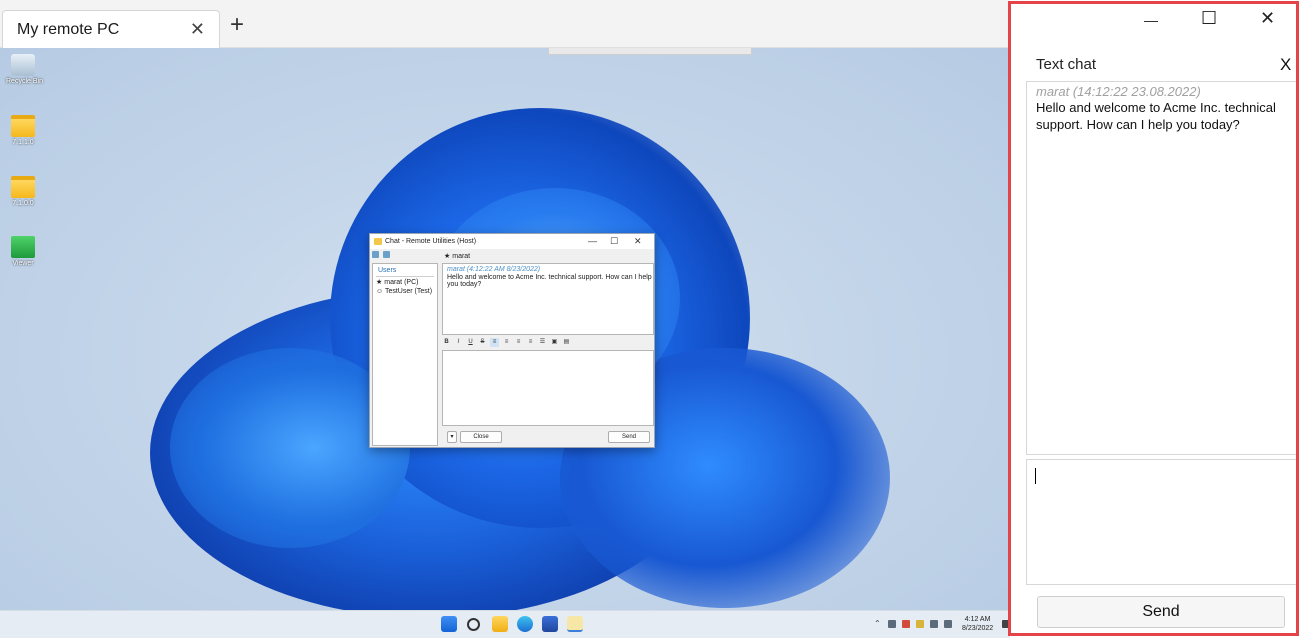 This screenshot has height=638, width=1300. Describe the element at coordinates (554, 342) in the screenshot. I see `insert-image-icon: ▣` at that location.